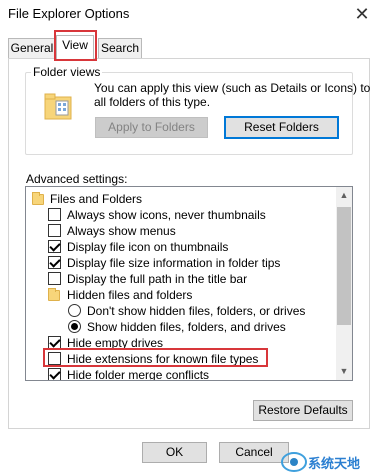 This screenshot has width=378, height=474. What do you see at coordinates (115, 343) in the screenshot?
I see `option-label: Hide empty drives` at bounding box center [115, 343].